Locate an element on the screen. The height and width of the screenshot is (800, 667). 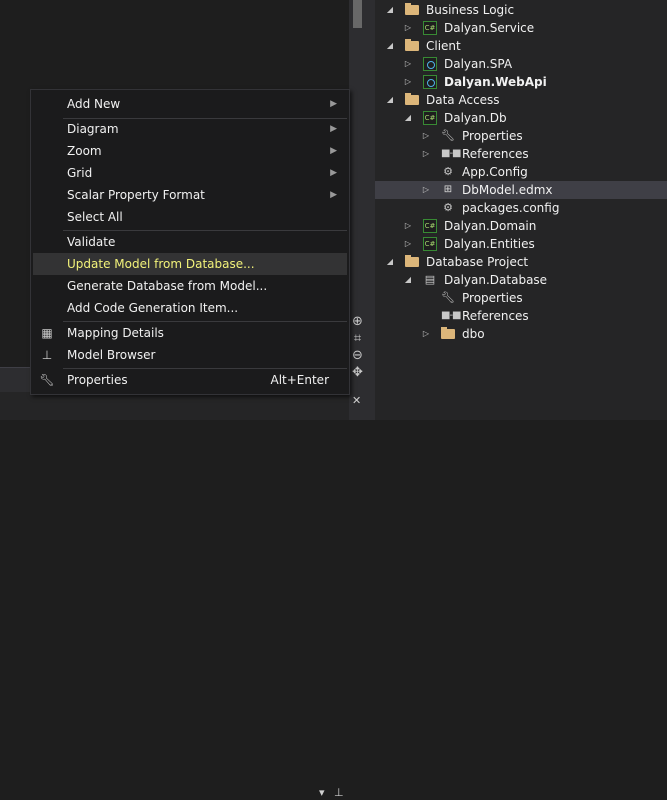
tree-node-db-properties: 🔧︎ Properties is located at coordinates (521, 298).